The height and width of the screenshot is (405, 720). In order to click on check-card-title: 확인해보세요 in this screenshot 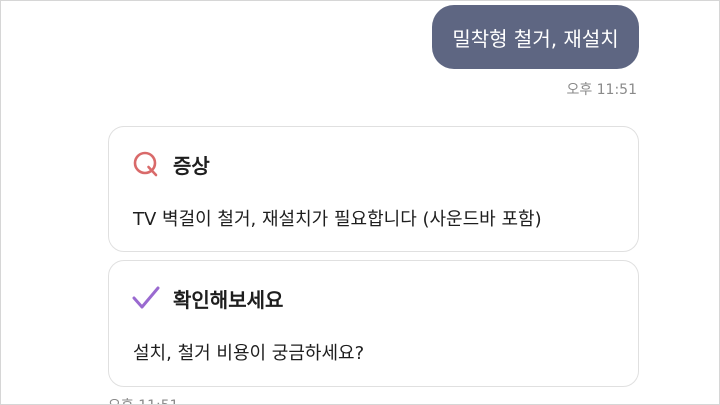, I will do `click(228, 299)`.